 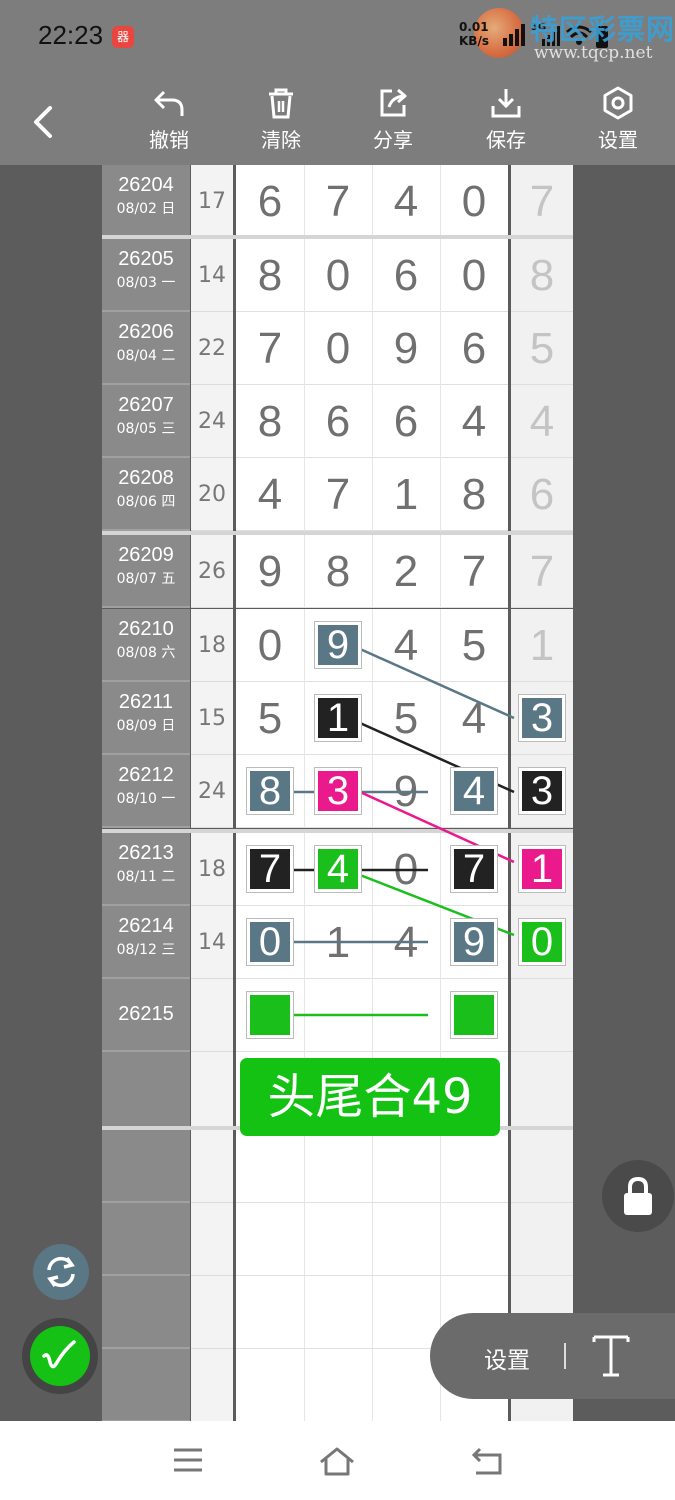 What do you see at coordinates (60, 1356) in the screenshot?
I see `pen-button` at bounding box center [60, 1356].